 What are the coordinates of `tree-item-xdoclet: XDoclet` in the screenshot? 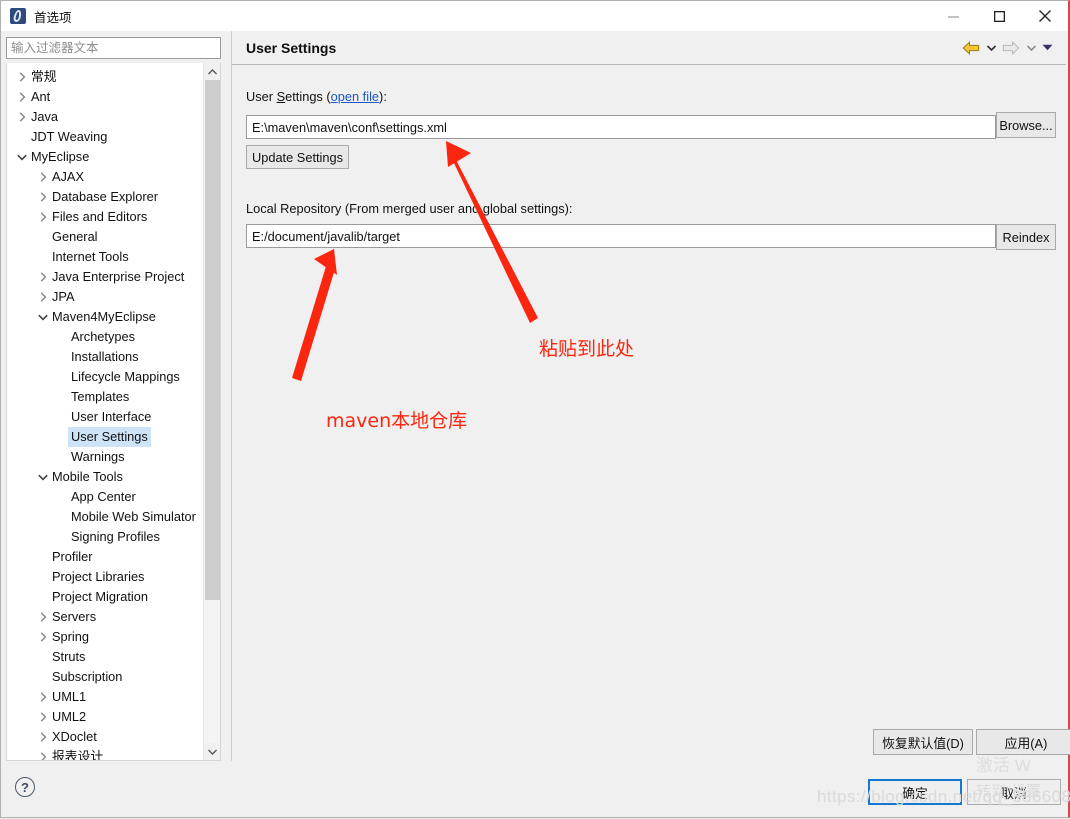 It's located at (105, 737).